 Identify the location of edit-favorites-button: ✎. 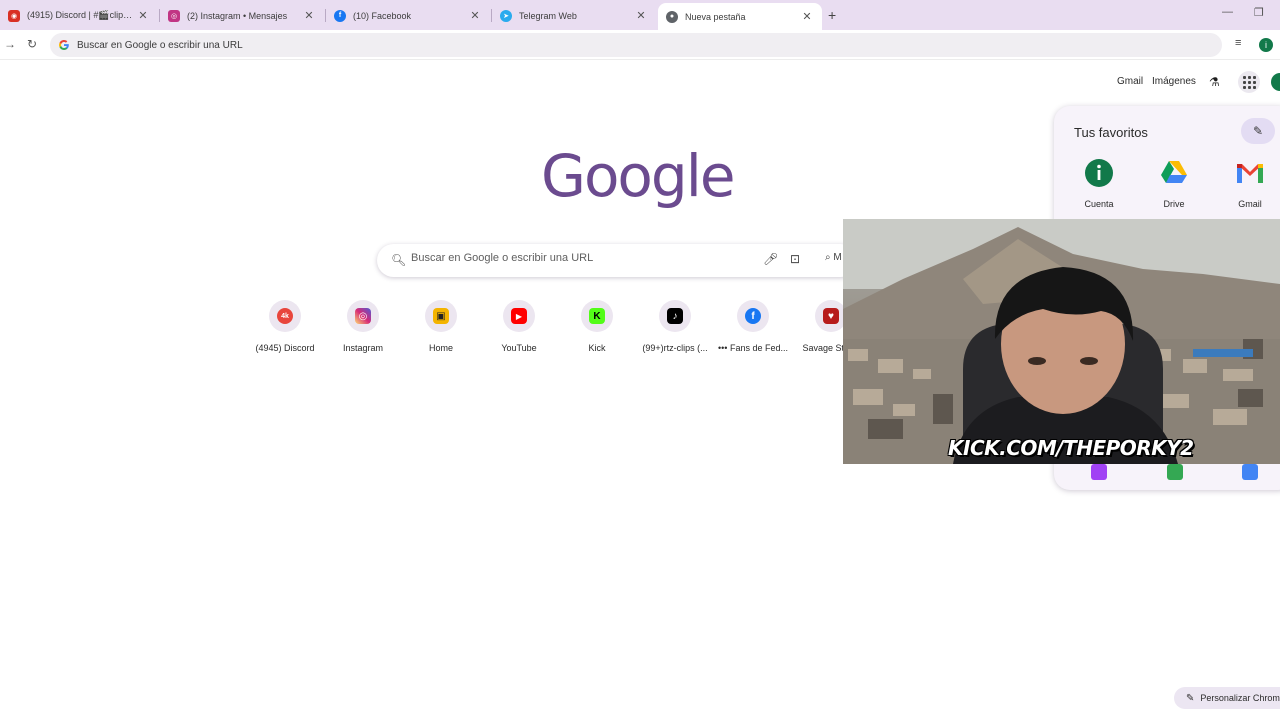
(1258, 131).